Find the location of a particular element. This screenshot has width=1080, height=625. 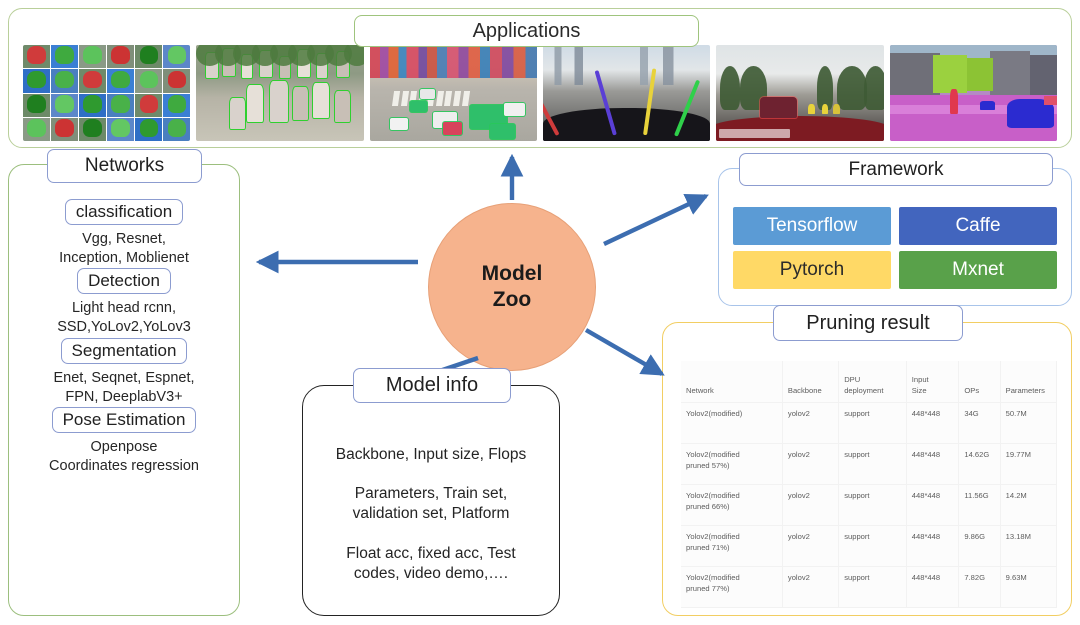

table-cell: Yolov2(modified pruned 77%) is located at coordinates (732, 587).